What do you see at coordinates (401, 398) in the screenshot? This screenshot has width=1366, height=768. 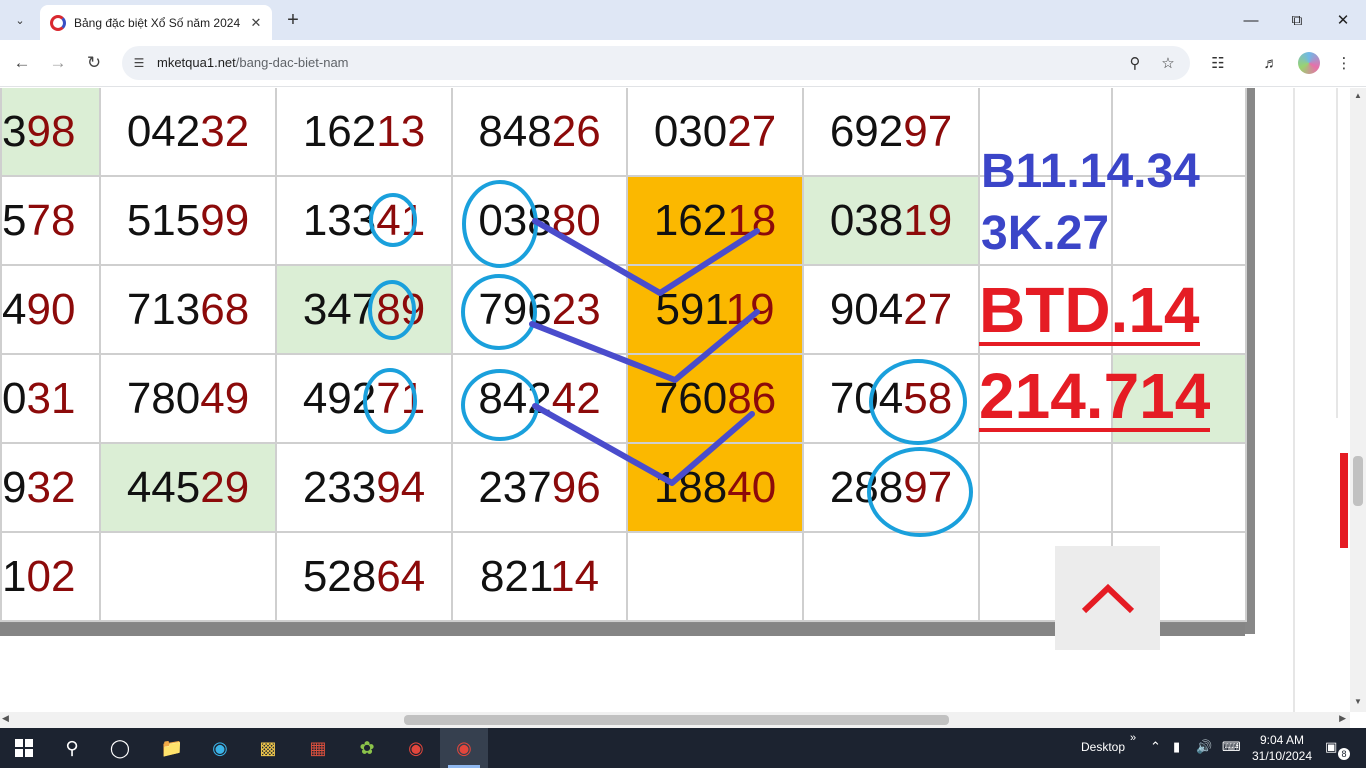 I see `result-tail-digits: 71` at bounding box center [401, 398].